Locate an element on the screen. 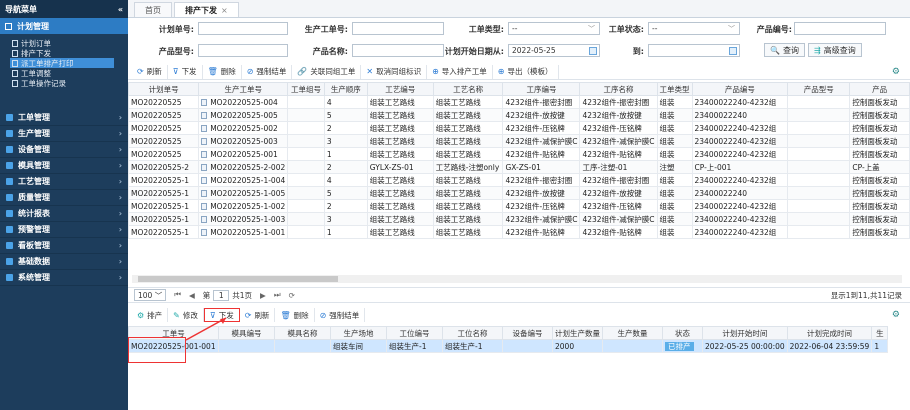 This screenshot has width=910, height=410. column-header: 生产场地 is located at coordinates (358, 333).